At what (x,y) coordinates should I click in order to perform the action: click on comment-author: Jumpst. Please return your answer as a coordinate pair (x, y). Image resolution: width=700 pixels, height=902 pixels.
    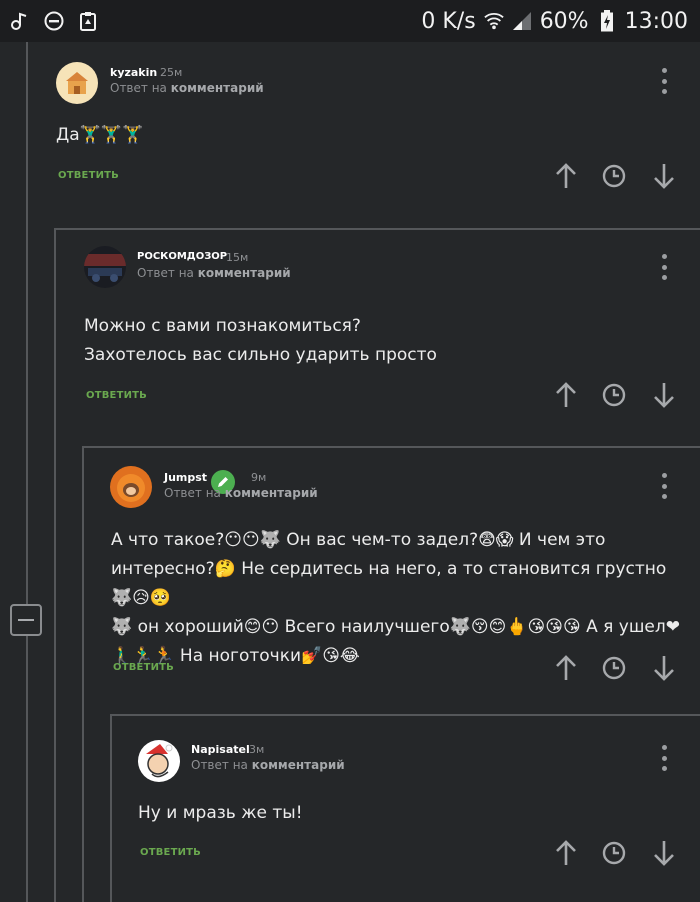
    Looking at the image, I should click on (185, 477).